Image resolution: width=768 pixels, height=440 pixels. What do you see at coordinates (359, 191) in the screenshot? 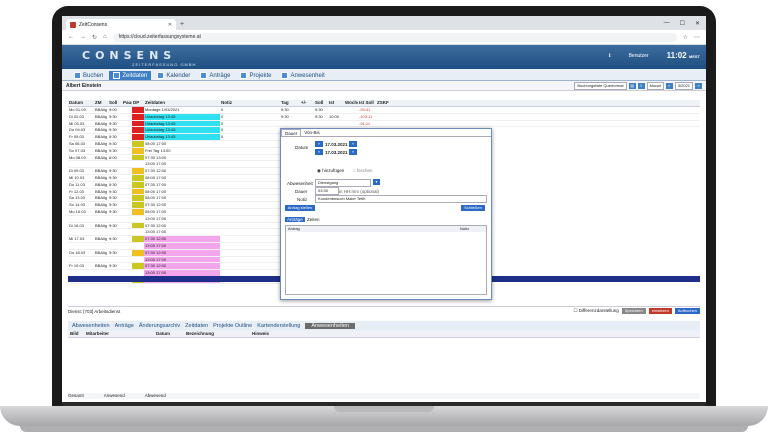
I see `dauer-hint: in HH:mm (optional)` at bounding box center [359, 191].